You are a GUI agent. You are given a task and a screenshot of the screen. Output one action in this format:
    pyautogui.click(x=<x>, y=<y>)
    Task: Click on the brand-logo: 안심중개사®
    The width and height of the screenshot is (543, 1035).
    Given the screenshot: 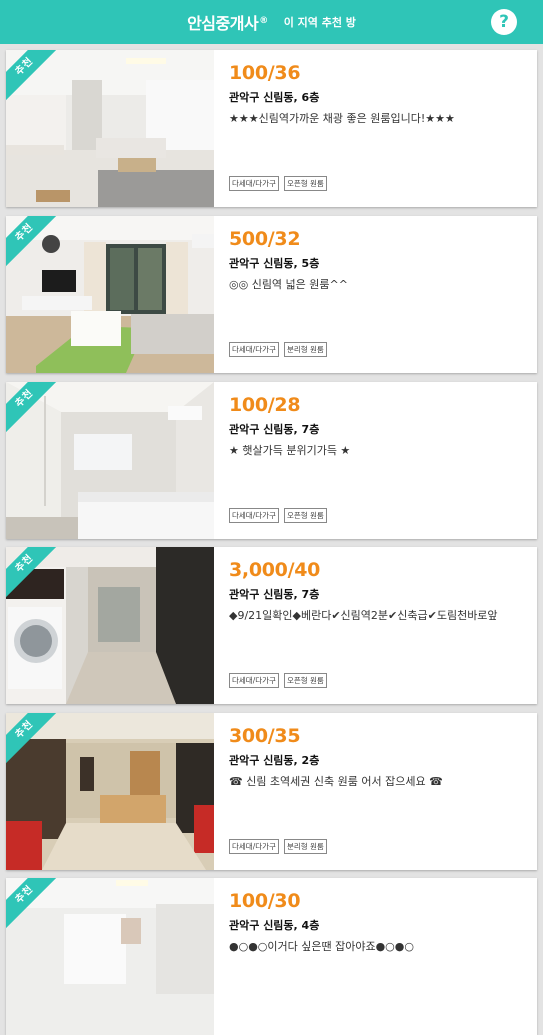 What is the action you would take?
    pyautogui.click(x=227, y=23)
    